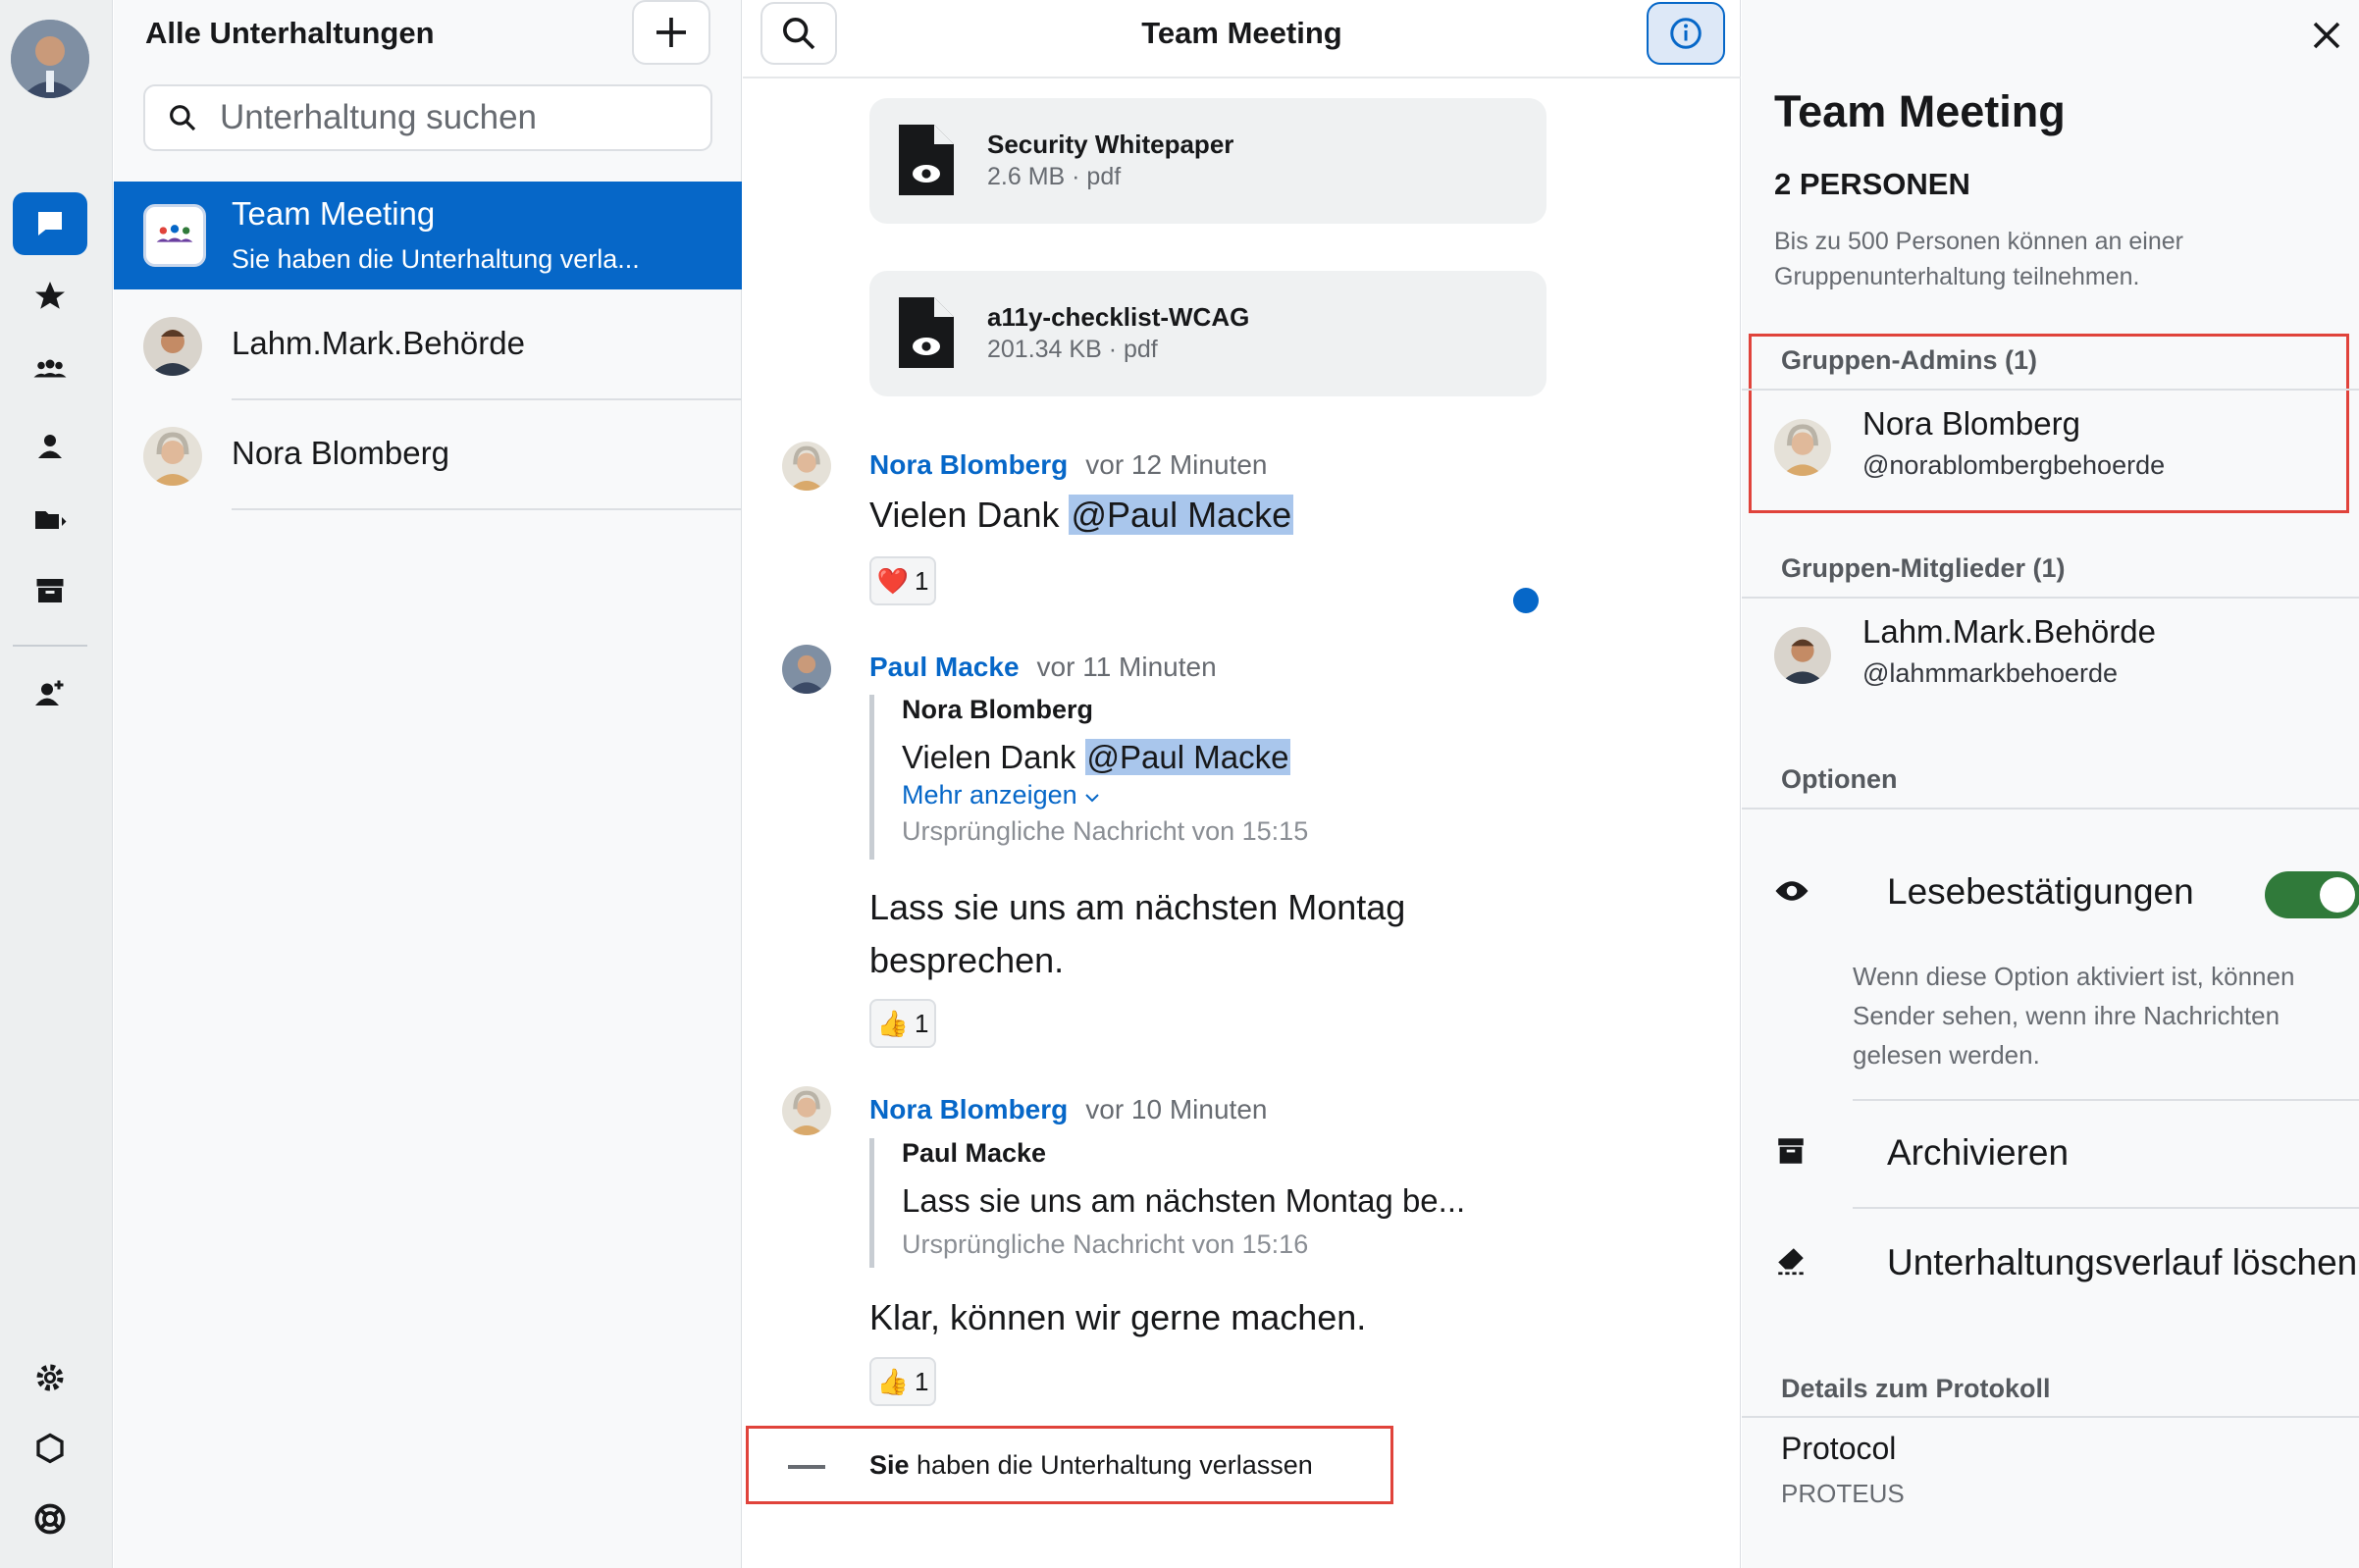 The width and height of the screenshot is (2359, 1568). What do you see at coordinates (1792, 891) in the screenshot?
I see `eye-icon` at bounding box center [1792, 891].